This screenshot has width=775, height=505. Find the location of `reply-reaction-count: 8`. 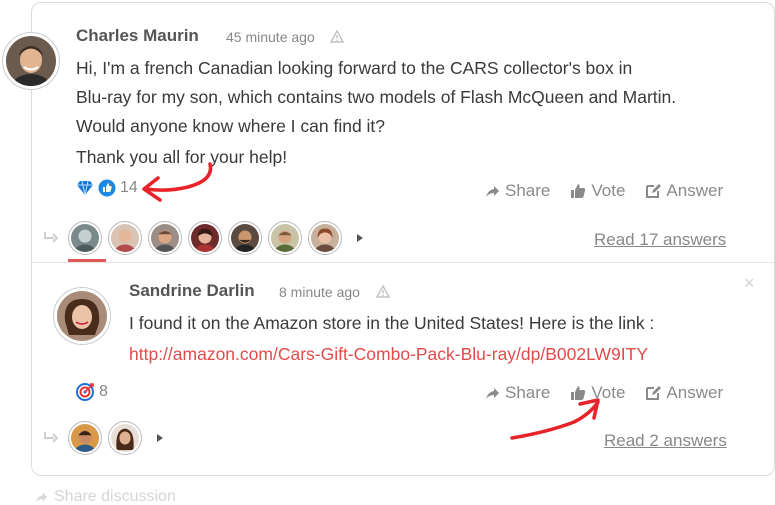

reply-reaction-count: 8 is located at coordinates (103, 391).